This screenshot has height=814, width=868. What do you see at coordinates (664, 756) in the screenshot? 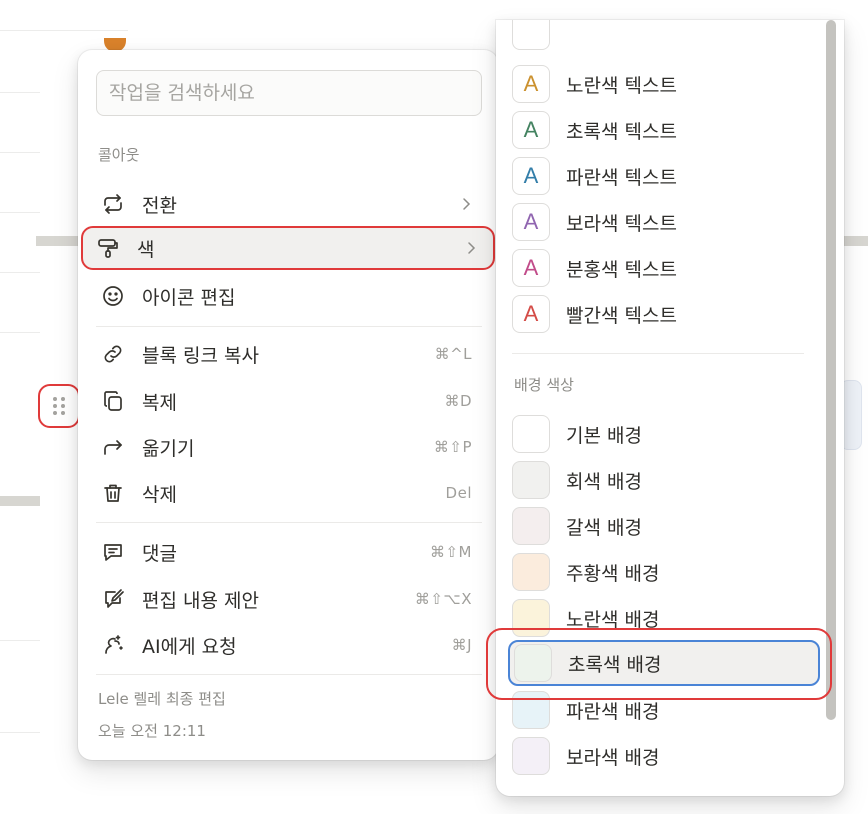
I see `background-color-option: 보라색 배경` at bounding box center [664, 756].